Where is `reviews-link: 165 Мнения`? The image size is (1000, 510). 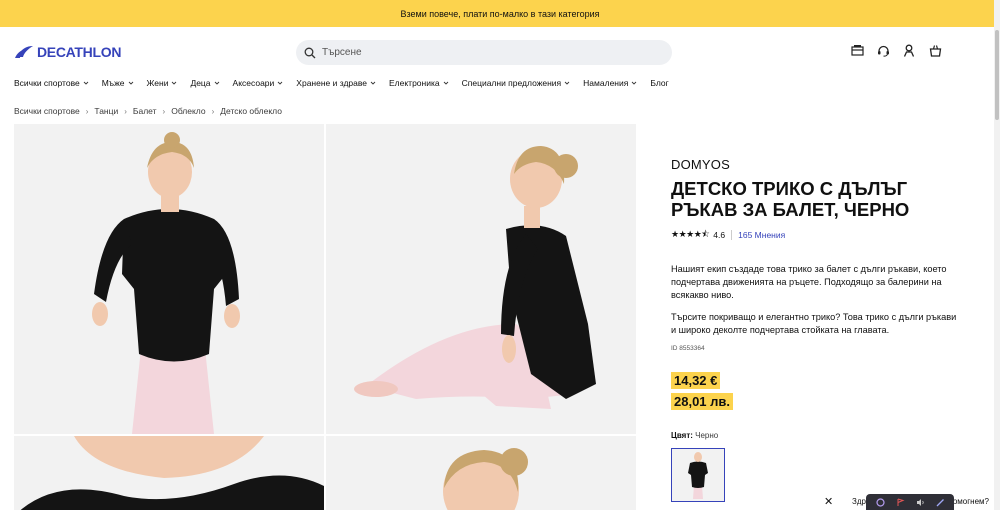 reviews-link: 165 Мнения is located at coordinates (761, 235).